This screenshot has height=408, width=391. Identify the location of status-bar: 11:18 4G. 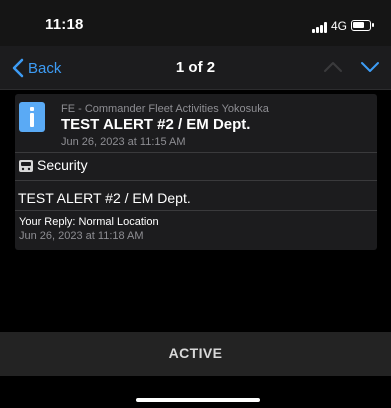
(195, 23).